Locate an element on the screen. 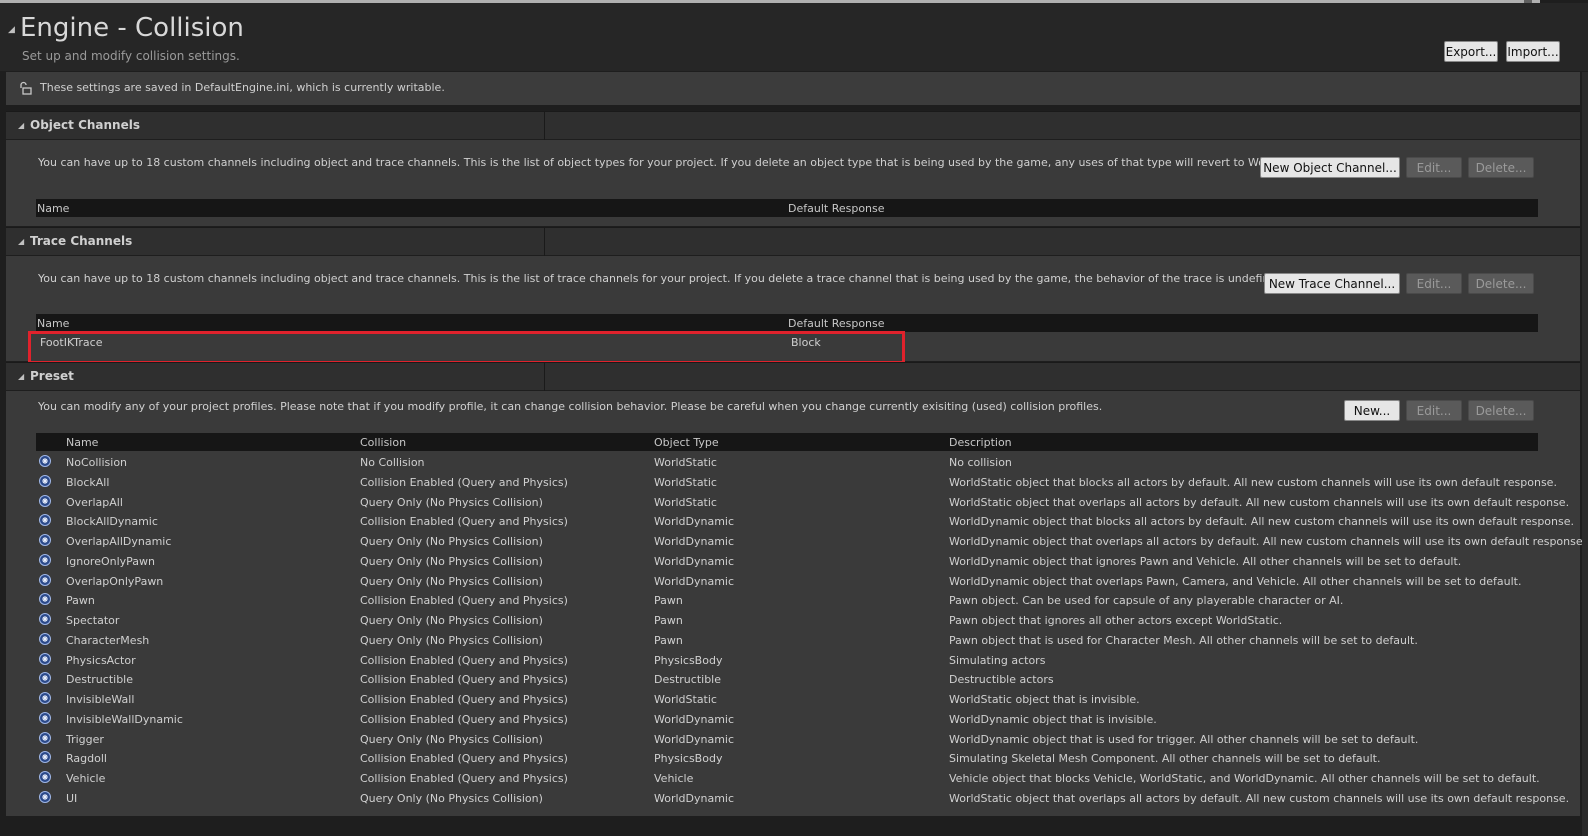 This screenshot has height=836, width=1588. page-title: Engine - Collision is located at coordinates (132, 28).